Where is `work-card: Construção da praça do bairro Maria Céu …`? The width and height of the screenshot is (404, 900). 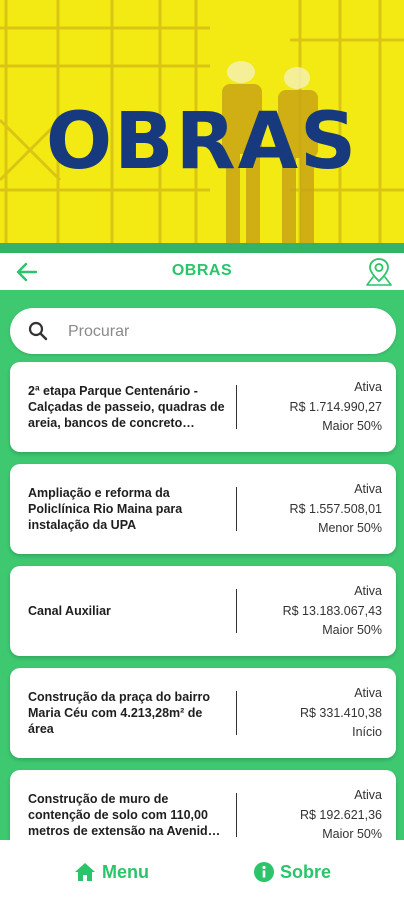
work-card: Construção da praça do bairro Maria Céu … is located at coordinates (203, 713).